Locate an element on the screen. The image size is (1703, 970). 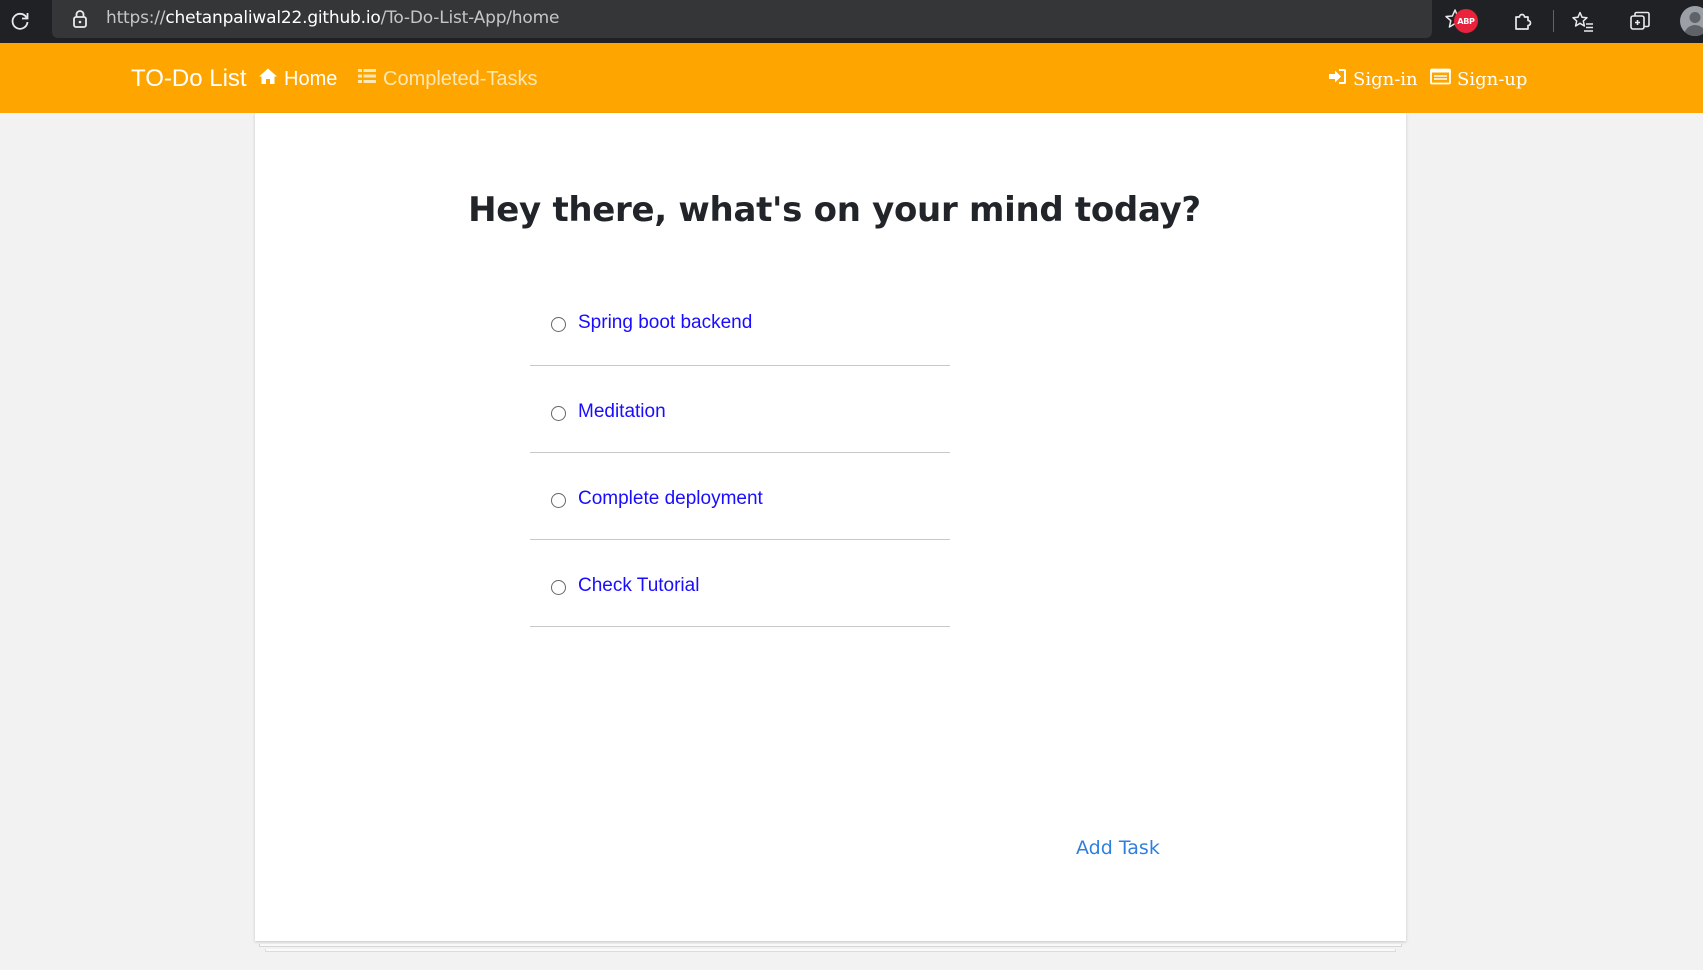
nav-completed-tasks-link: Completed-Tasks is located at coordinates (447, 79).